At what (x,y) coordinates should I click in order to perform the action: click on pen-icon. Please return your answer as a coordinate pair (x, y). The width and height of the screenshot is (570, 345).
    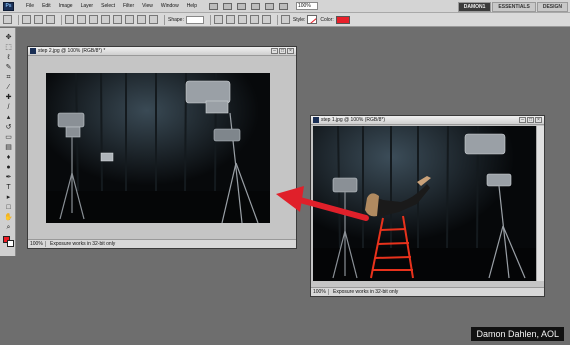
    Looking at the image, I should click on (69, 19).